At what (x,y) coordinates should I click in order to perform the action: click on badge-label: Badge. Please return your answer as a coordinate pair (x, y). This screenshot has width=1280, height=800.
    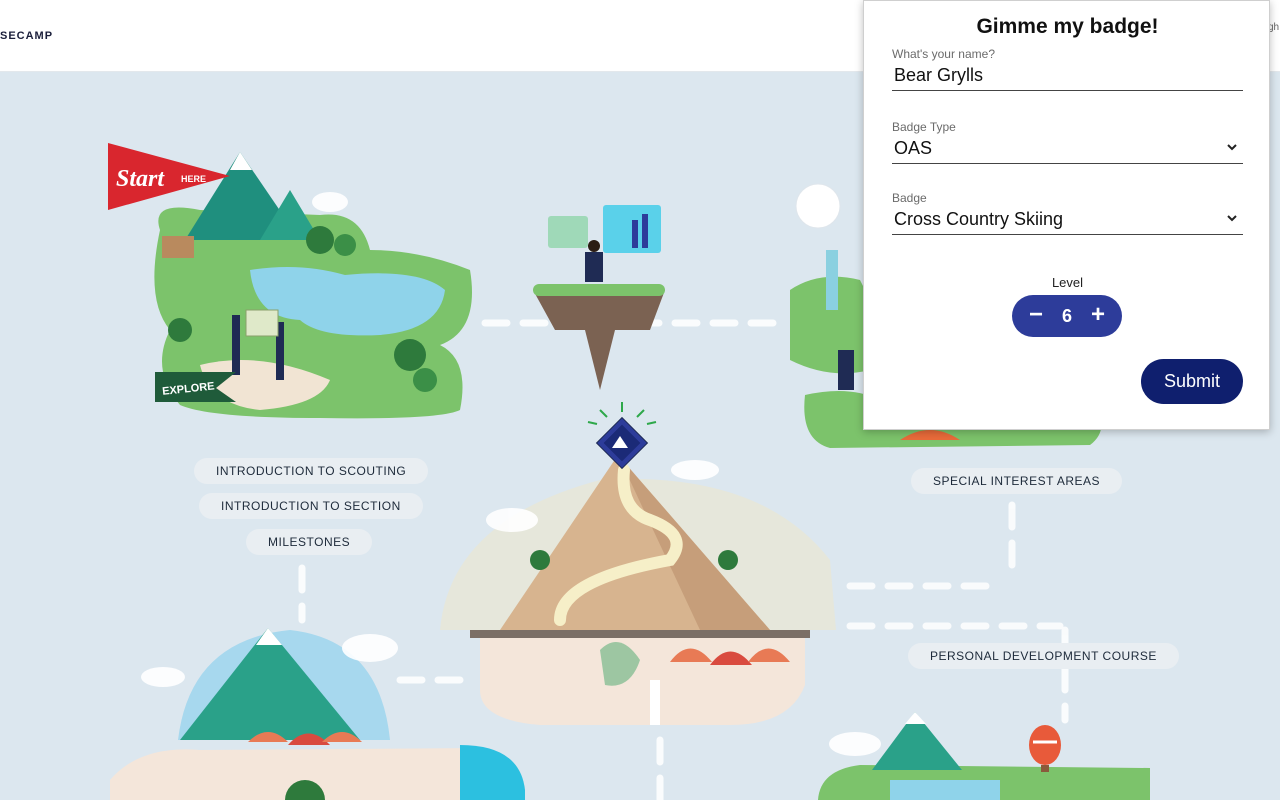
    Looking at the image, I should click on (909, 198).